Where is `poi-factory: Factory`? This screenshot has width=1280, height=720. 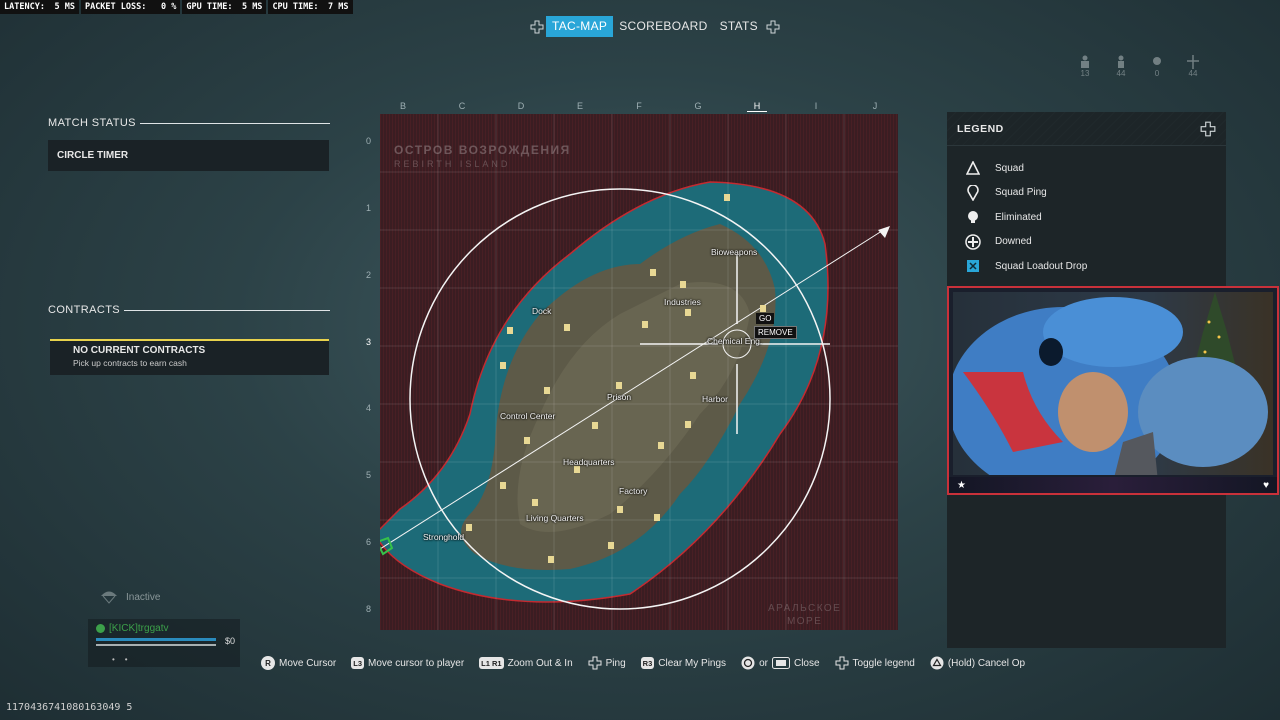
poi-factory: Factory is located at coordinates (633, 491).